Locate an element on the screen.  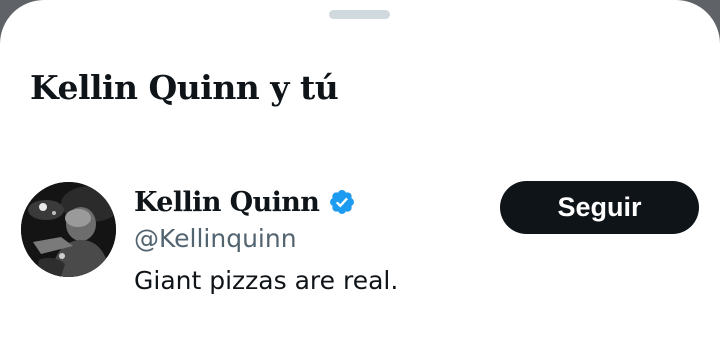
follow-button: Seguir is located at coordinates (599, 207).